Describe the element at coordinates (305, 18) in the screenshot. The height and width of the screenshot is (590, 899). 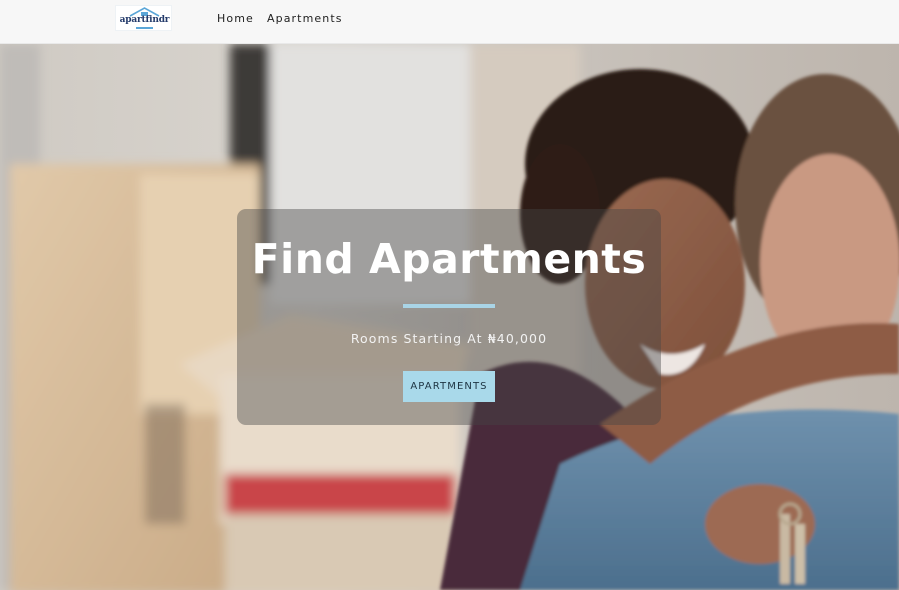
I see `nav-link-apartments: Apartments` at that location.